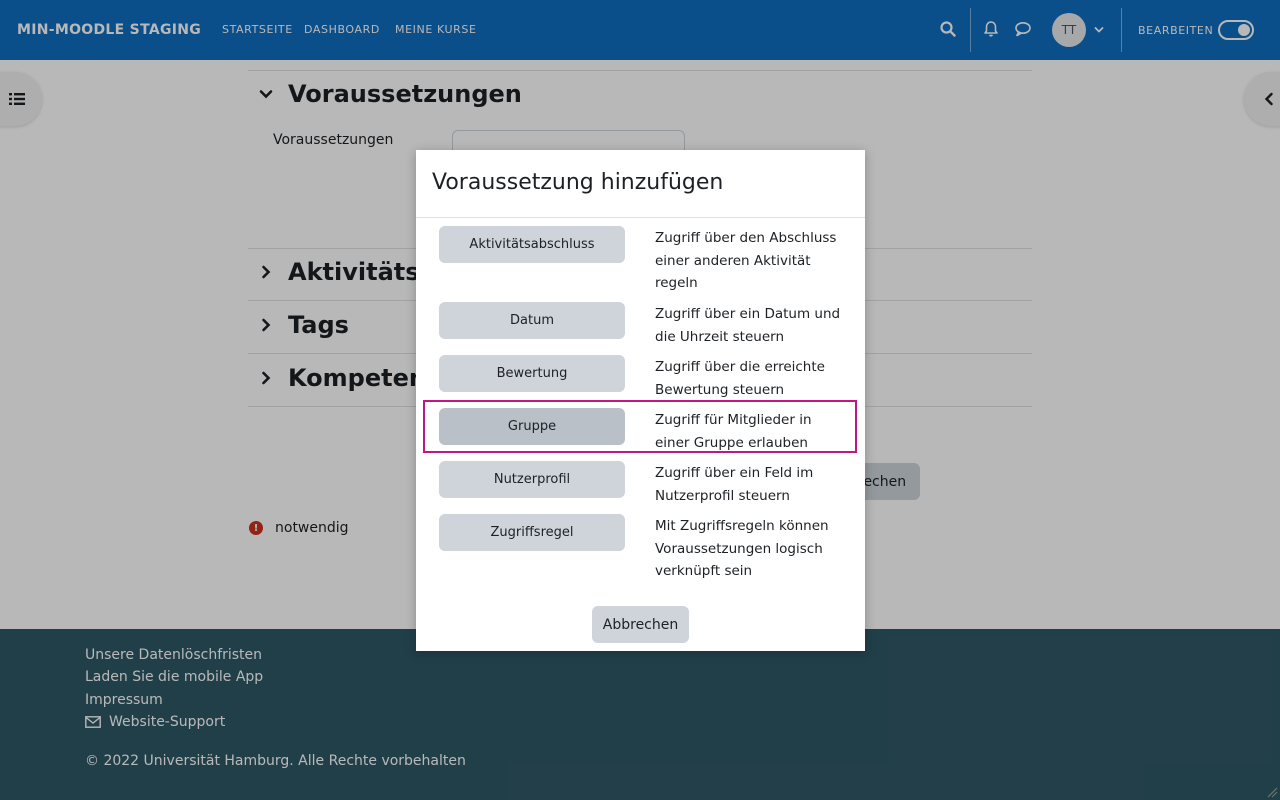 Image resolution: width=1280 pixels, height=800 pixels. I want to click on option-button-gruppe: Gruppe, so click(532, 426).